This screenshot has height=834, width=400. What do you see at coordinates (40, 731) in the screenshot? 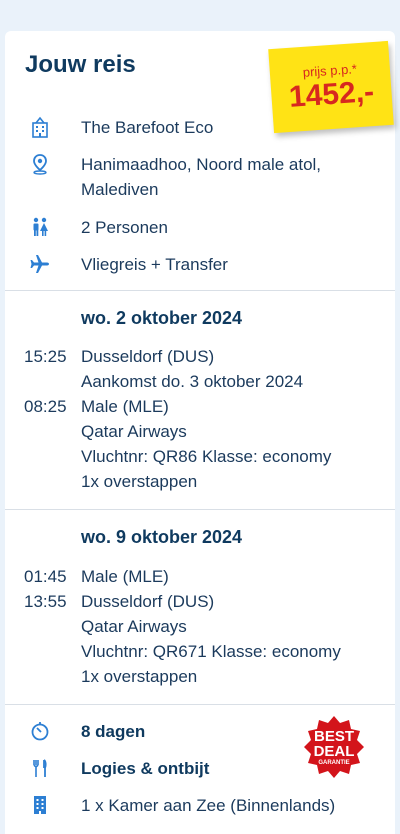
I see `timer-icon` at bounding box center [40, 731].